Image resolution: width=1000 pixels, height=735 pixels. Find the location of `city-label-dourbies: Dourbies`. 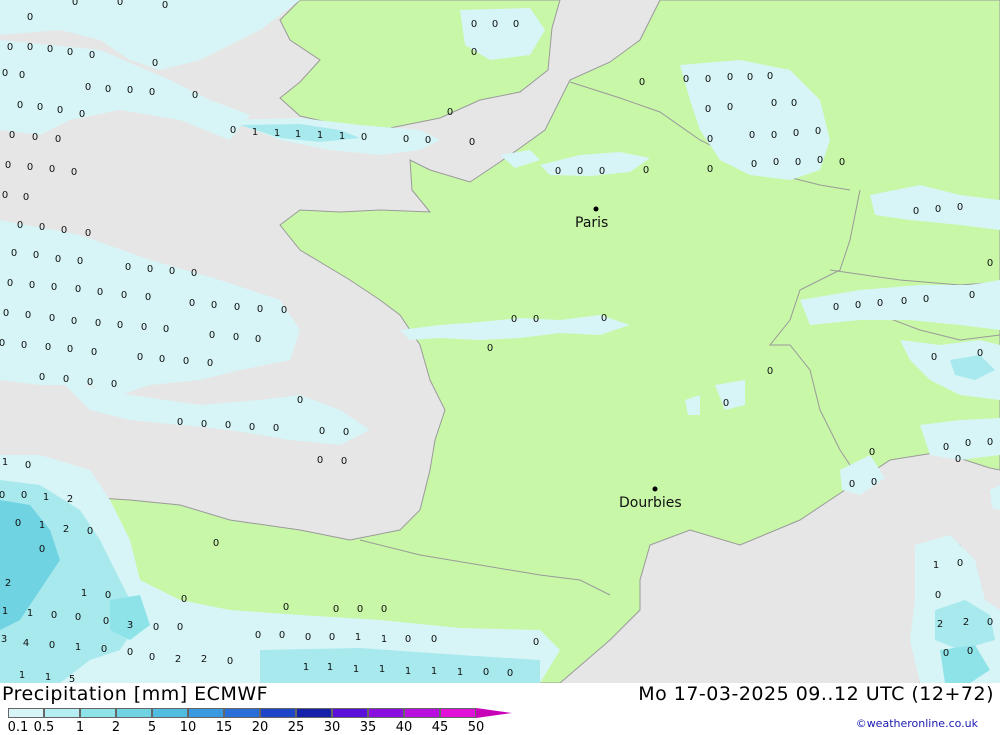

city-label-dourbies: Dourbies is located at coordinates (650, 503).